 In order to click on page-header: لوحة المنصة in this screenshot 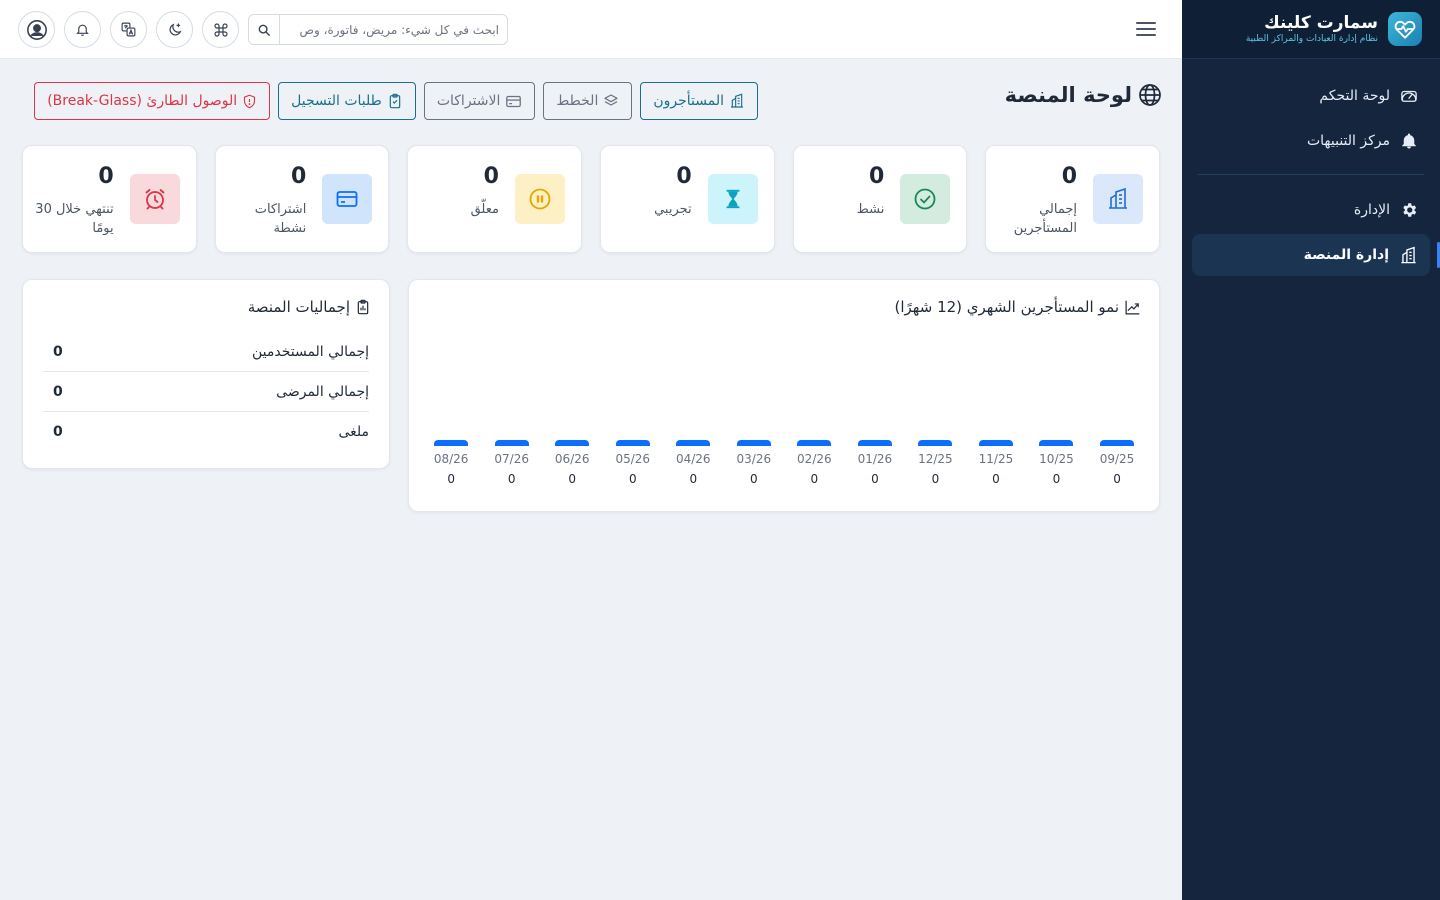, I will do `click(1083, 95)`.